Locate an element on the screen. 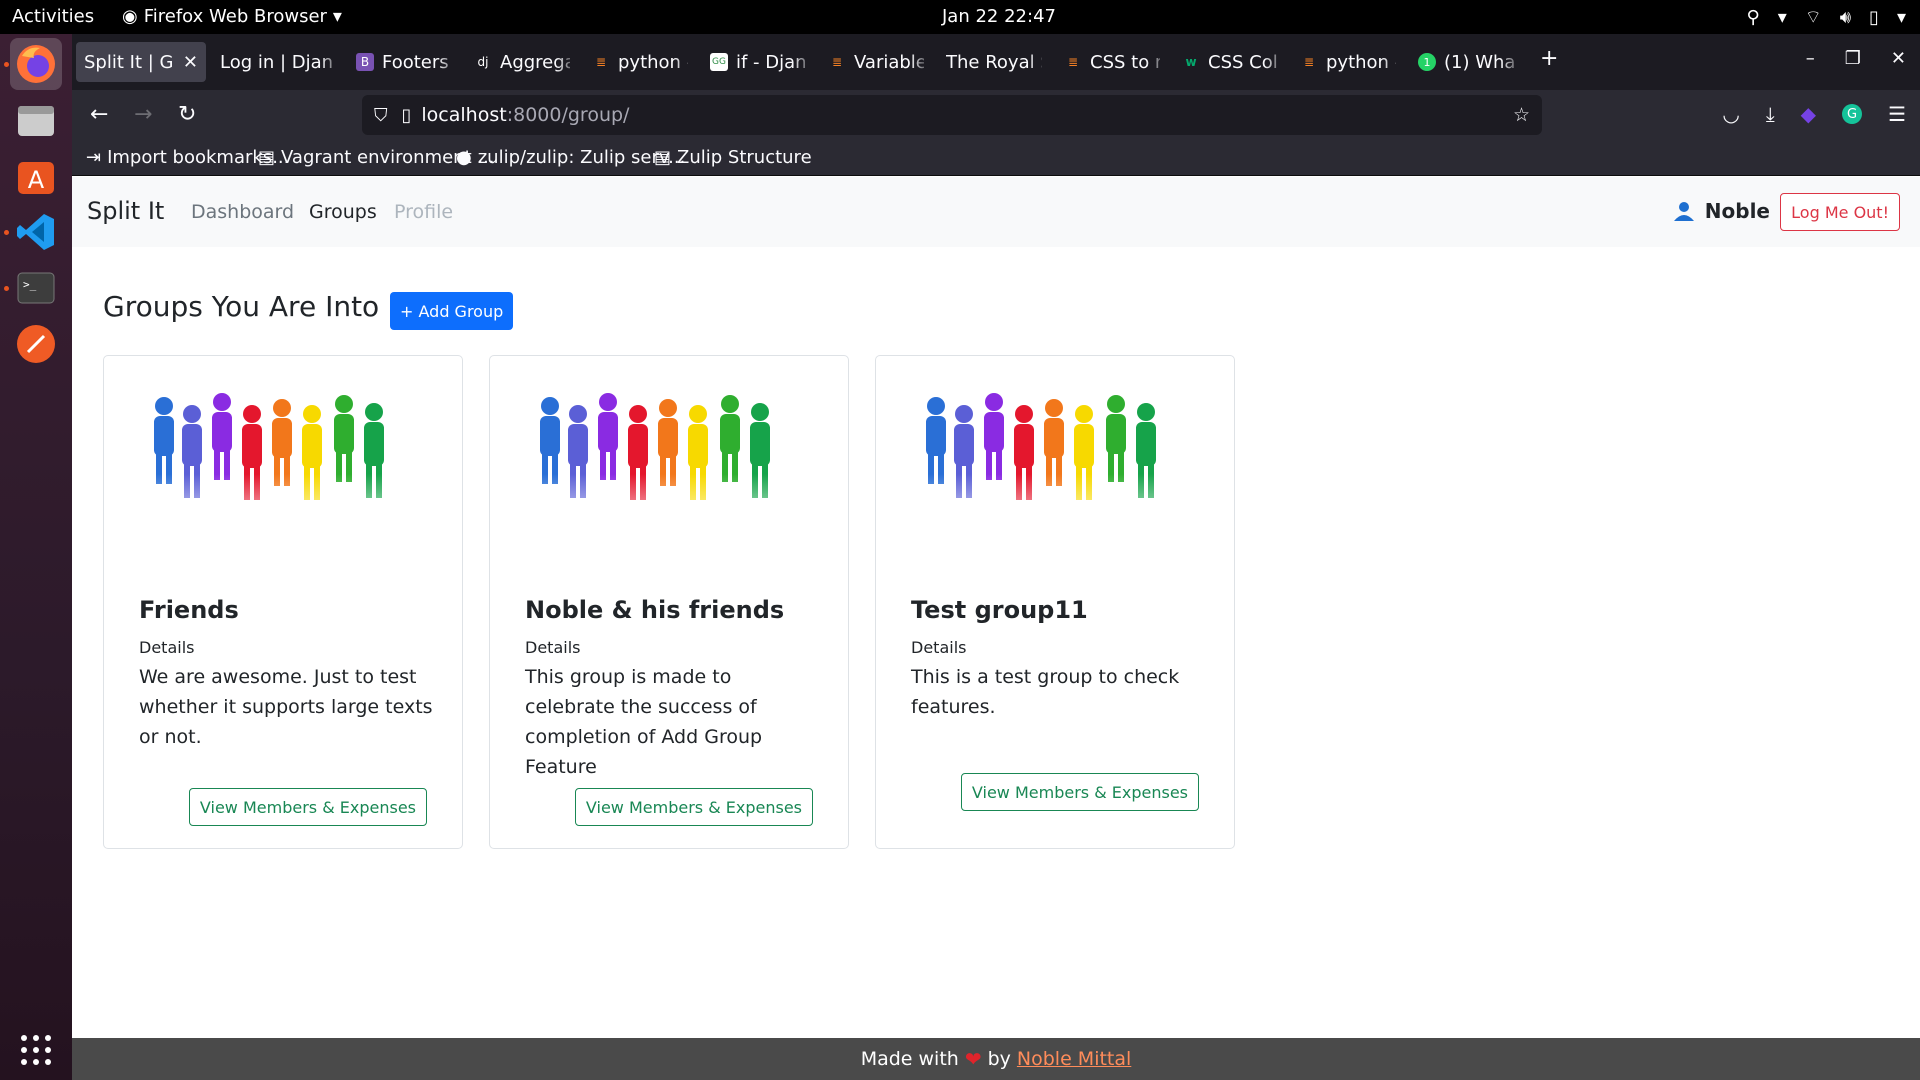 Image resolution: width=1920 pixels, height=1080 pixels. tab-css-to-ma: ≣ CSS to ma is located at coordinates (1112, 62).